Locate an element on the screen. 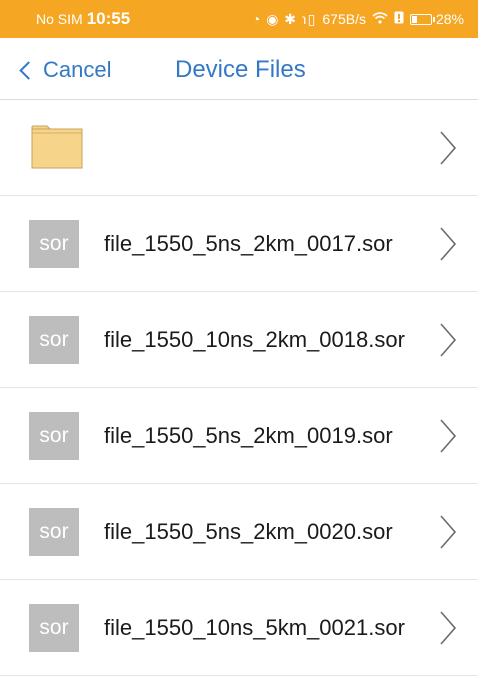  status-right: ◔ ◉ ✱ ℩▯ 675B/s 28% is located at coordinates (358, 19).